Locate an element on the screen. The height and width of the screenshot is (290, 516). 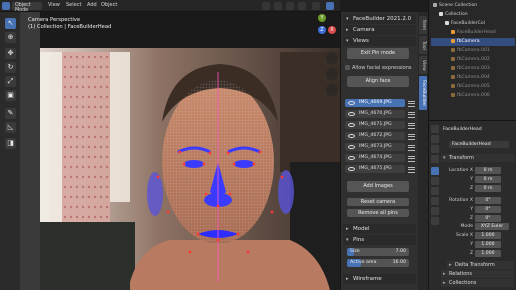
object-properties-icon is located at coordinates (435, 171).